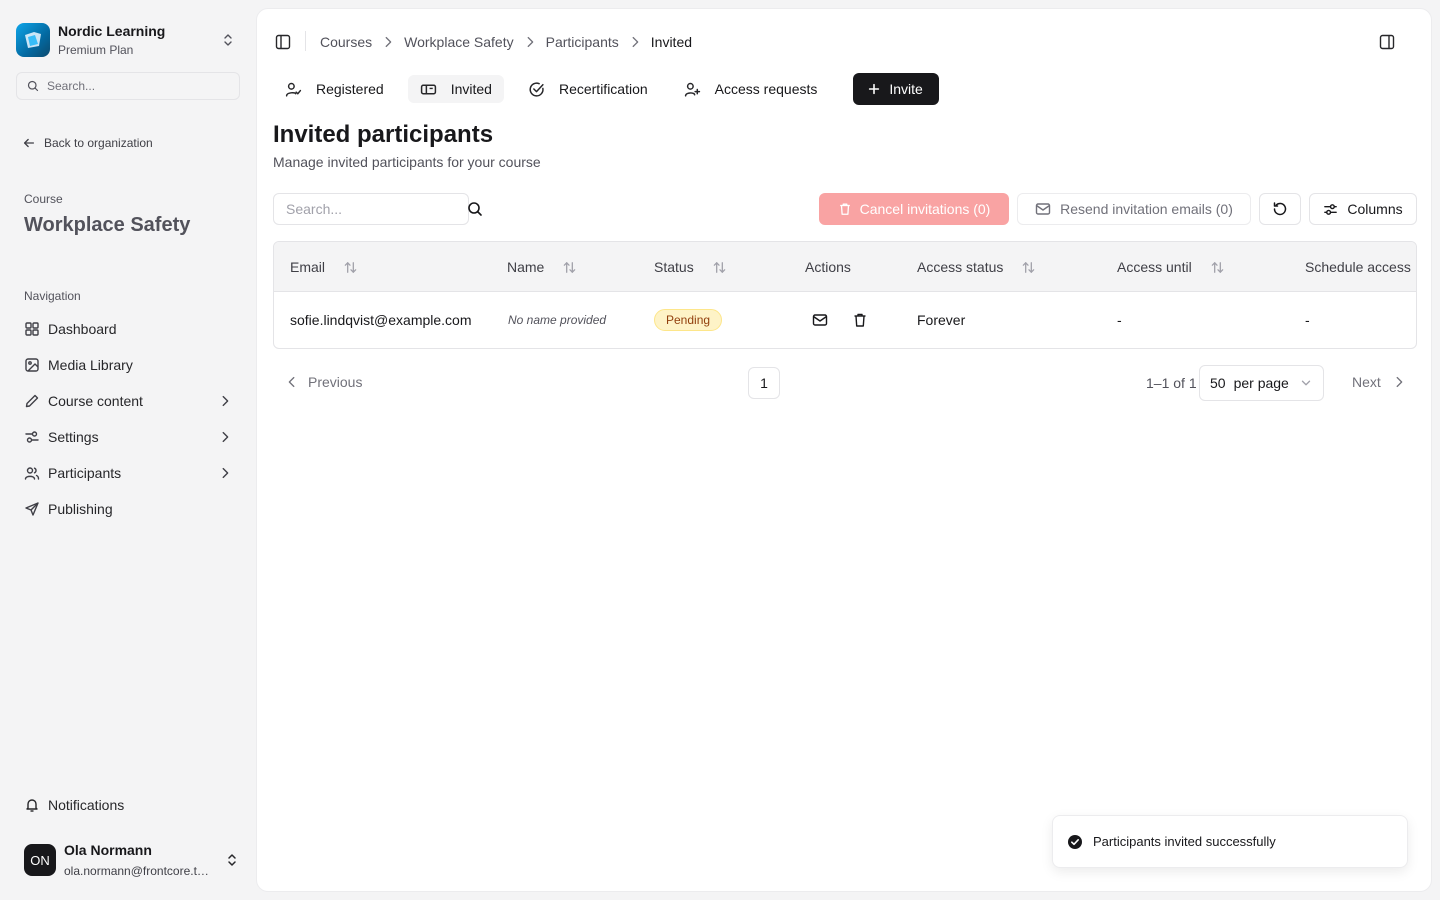 The image size is (1440, 900). What do you see at coordinates (1306, 383) in the screenshot?
I see `chevron-down-icon` at bounding box center [1306, 383].